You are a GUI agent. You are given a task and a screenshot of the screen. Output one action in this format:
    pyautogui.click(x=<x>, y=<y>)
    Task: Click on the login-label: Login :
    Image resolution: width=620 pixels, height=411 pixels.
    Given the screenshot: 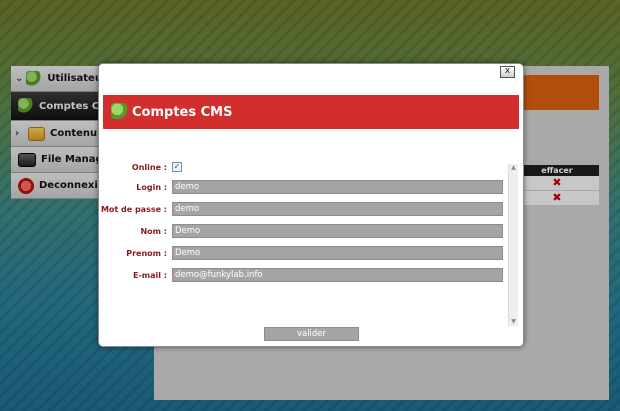 What is the action you would take?
    pyautogui.click(x=151, y=187)
    